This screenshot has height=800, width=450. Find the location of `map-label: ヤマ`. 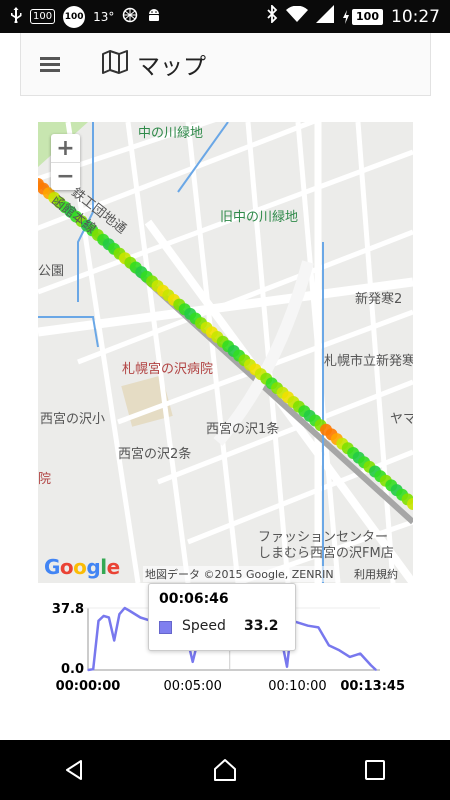

map-label: ヤマ is located at coordinates (401, 419).